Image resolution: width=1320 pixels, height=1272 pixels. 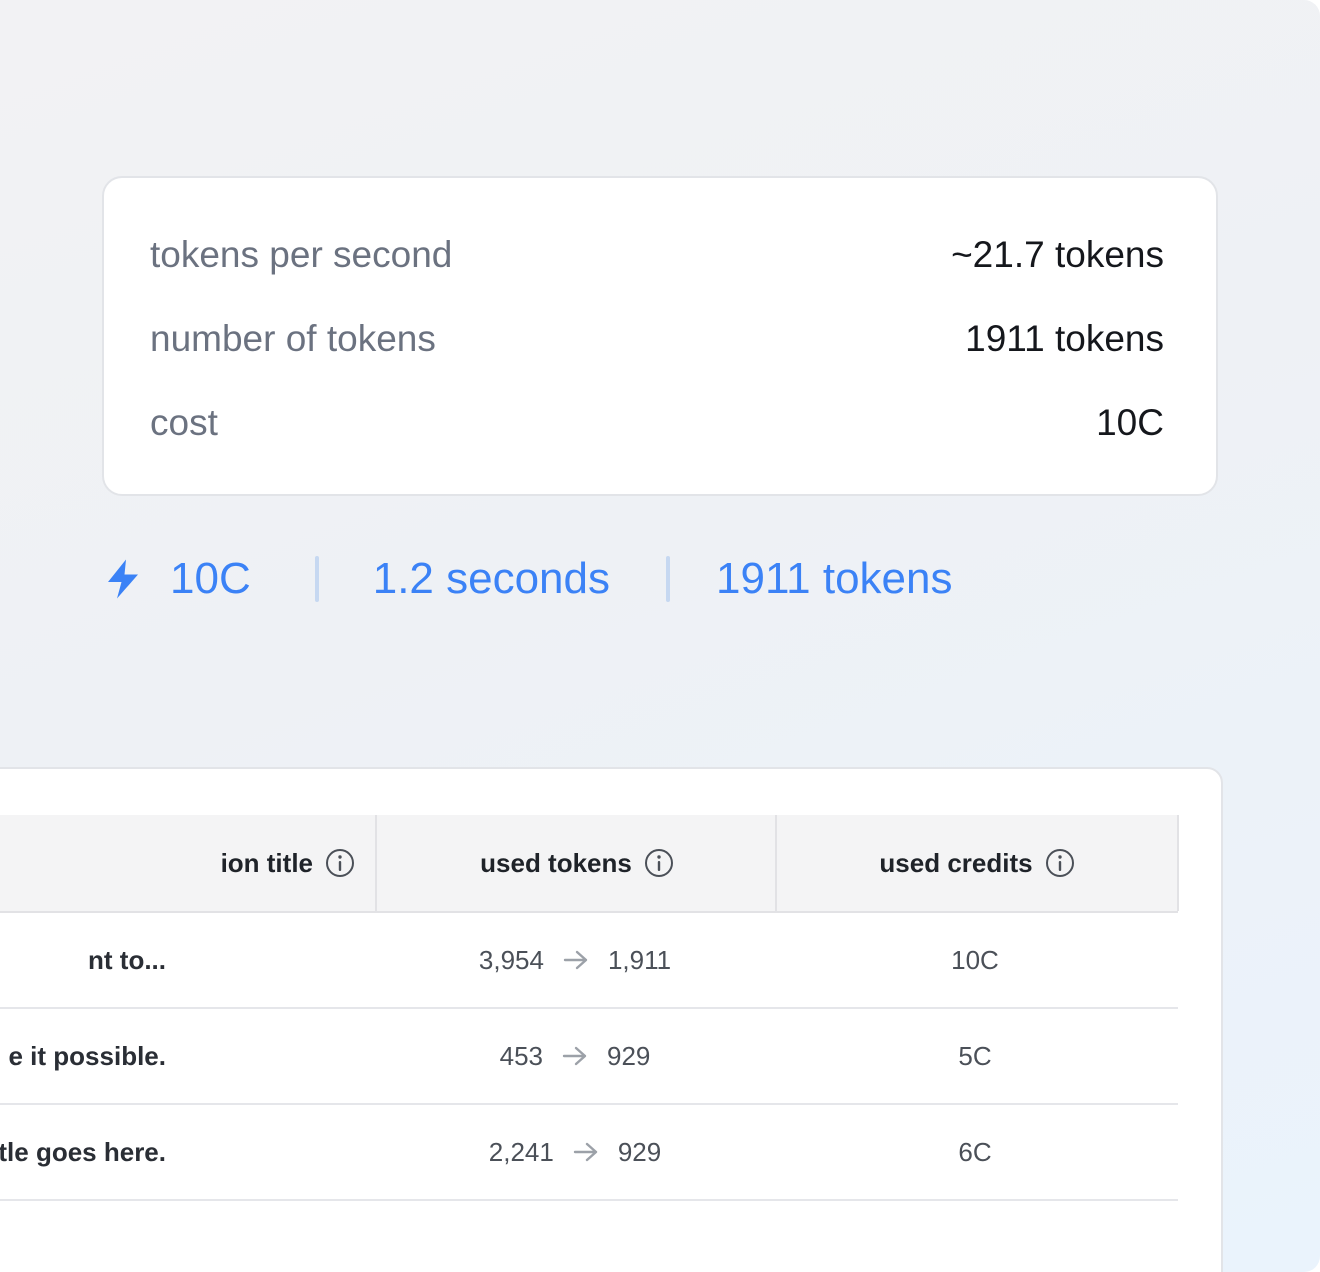 I want to click on table-row: e it possible. 453 929 5C, so click(x=589, y=1057).